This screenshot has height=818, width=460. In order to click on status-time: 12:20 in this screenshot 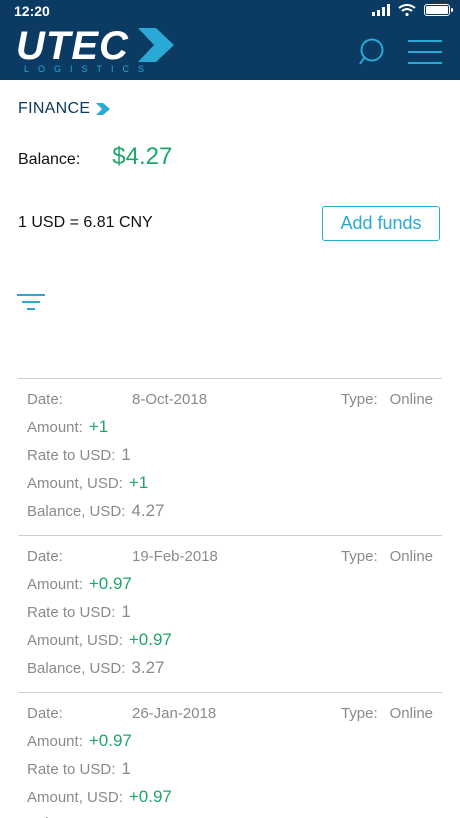, I will do `click(32, 11)`.